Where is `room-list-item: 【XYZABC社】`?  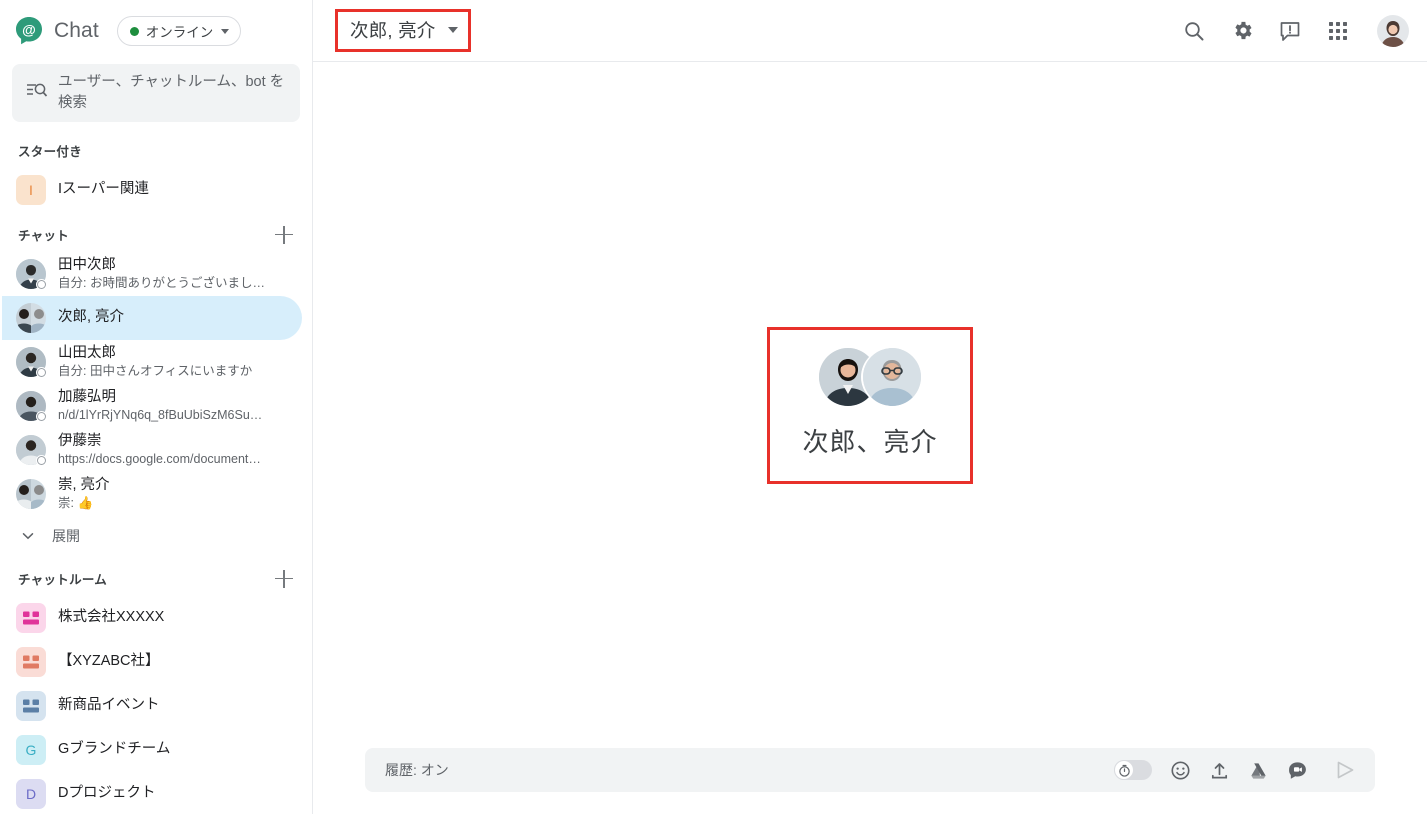 room-list-item: 【XYZABC社】 is located at coordinates (152, 662).